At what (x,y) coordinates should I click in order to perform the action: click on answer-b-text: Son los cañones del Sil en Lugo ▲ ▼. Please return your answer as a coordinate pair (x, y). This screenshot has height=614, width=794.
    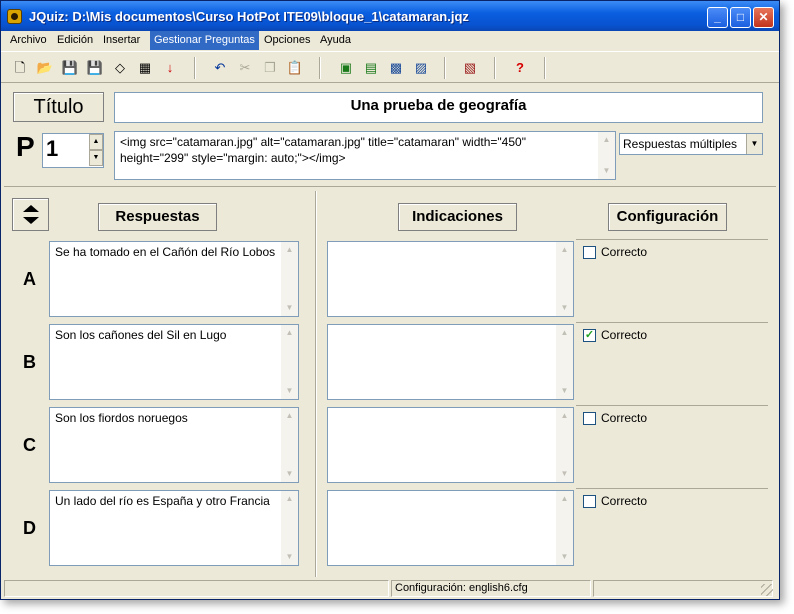
    Looking at the image, I should click on (174, 362).